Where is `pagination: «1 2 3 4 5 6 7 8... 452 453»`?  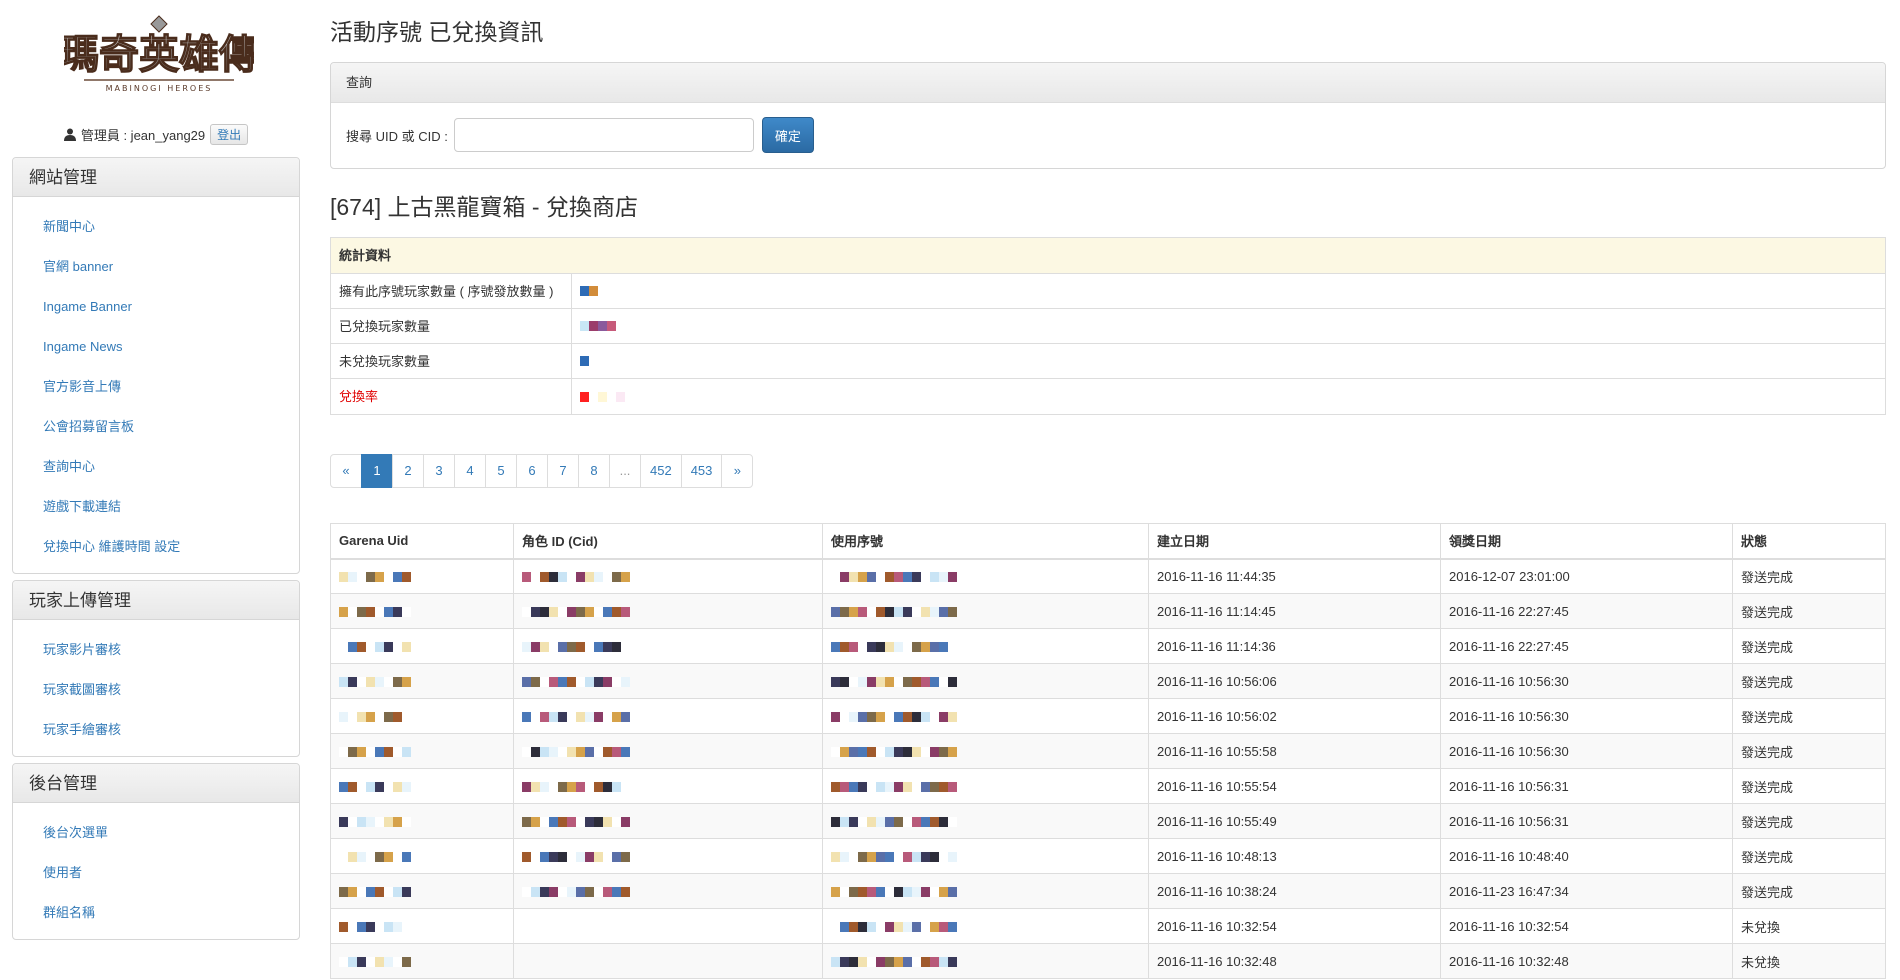
pagination: «1 2 3 4 5 6 7 8... 452 453» is located at coordinates (1108, 471).